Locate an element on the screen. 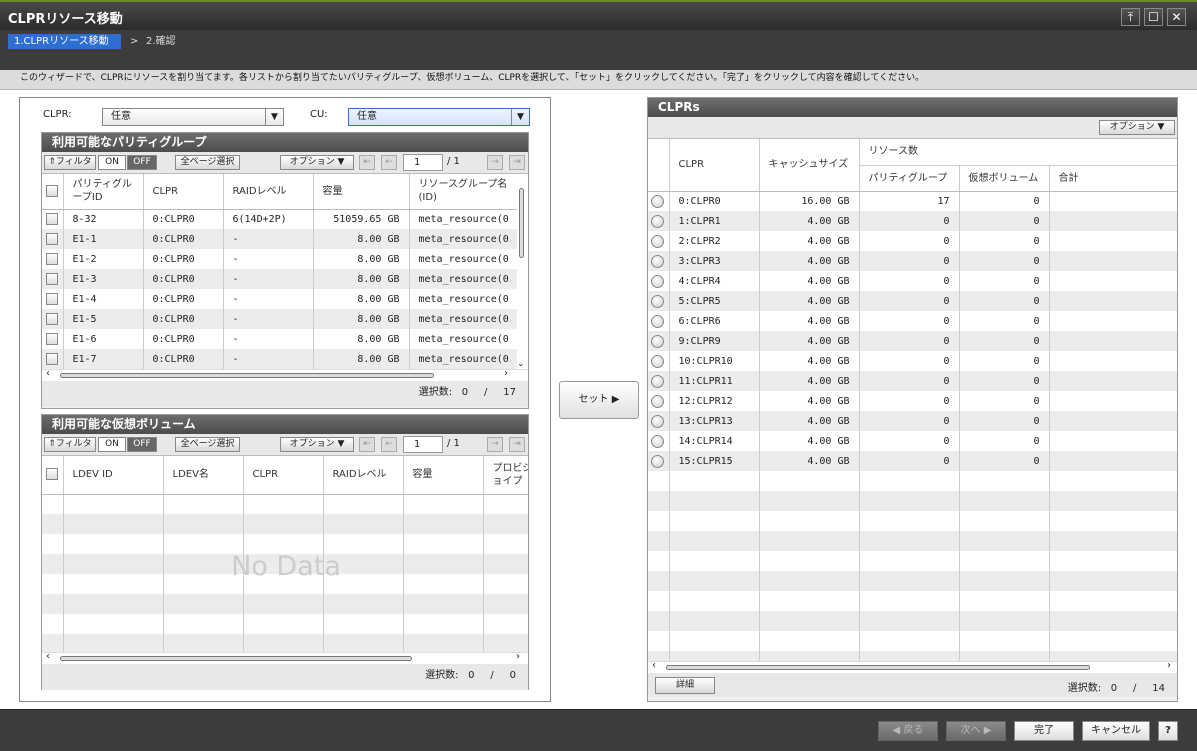 The height and width of the screenshot is (751, 1197). column-header: LDEV名 is located at coordinates (203, 475).